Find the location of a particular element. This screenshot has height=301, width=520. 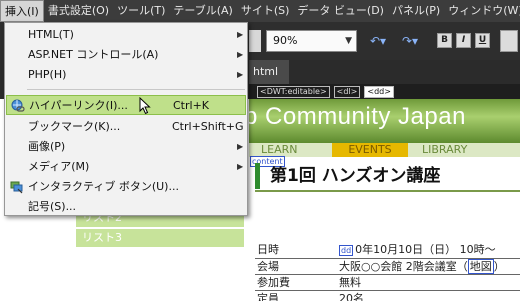

tab-html: html is located at coordinates (269, 72).